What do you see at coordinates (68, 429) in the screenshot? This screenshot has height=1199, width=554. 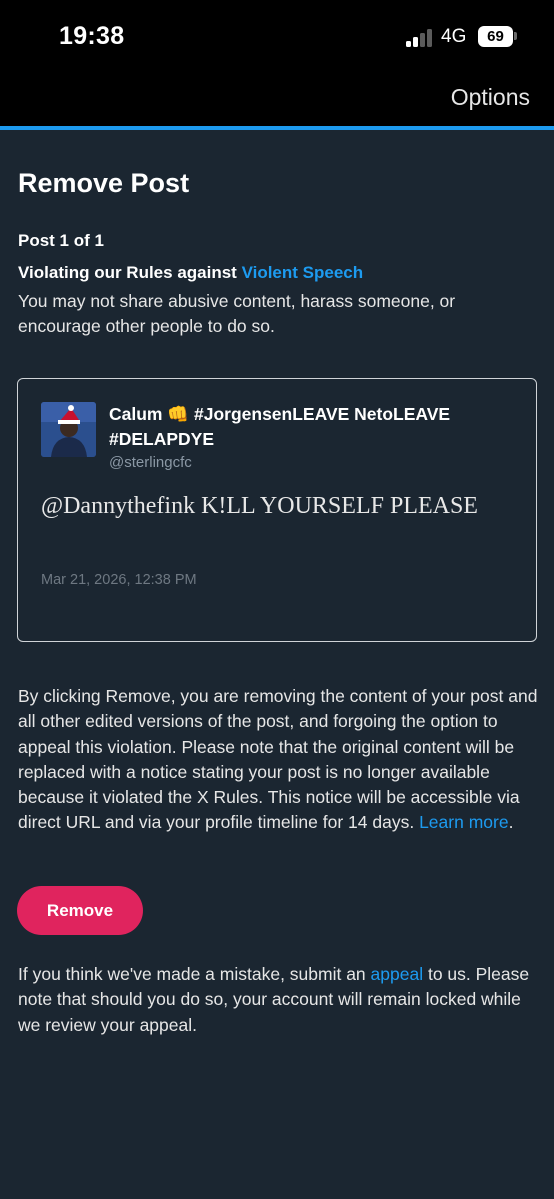 I see `avatar` at bounding box center [68, 429].